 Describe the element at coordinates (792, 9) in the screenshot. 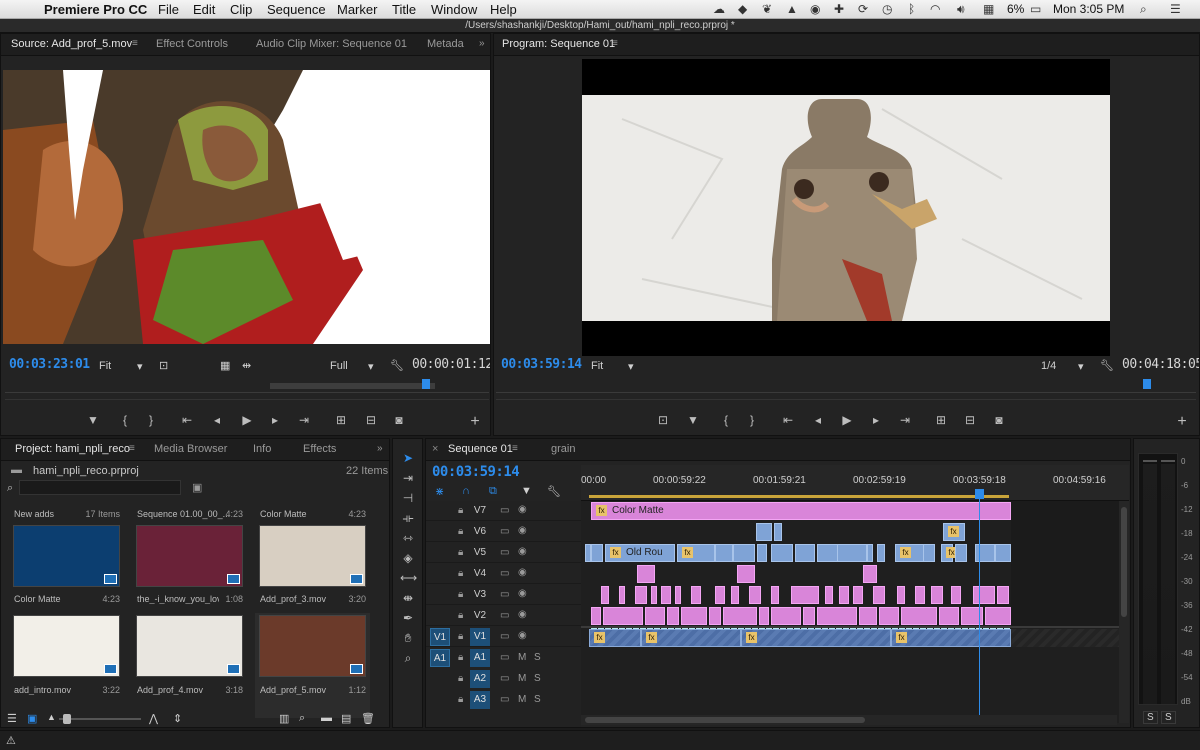

I see `drive-icon: ▲` at that location.